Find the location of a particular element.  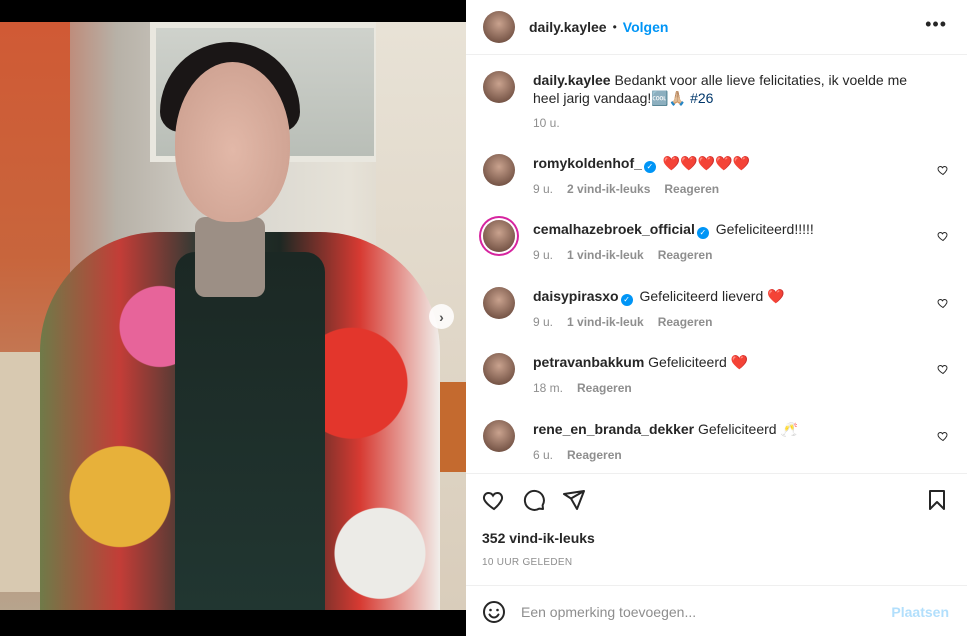

comment-username: romykoldenhof_ is located at coordinates (587, 163).